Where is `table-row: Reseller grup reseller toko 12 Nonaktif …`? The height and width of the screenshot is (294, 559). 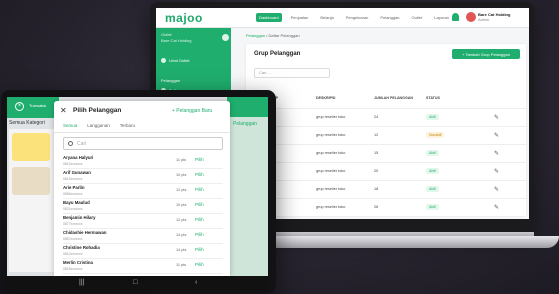 table-row: Reseller grup reseller toko 12 Nonaktif … is located at coordinates (386, 135).